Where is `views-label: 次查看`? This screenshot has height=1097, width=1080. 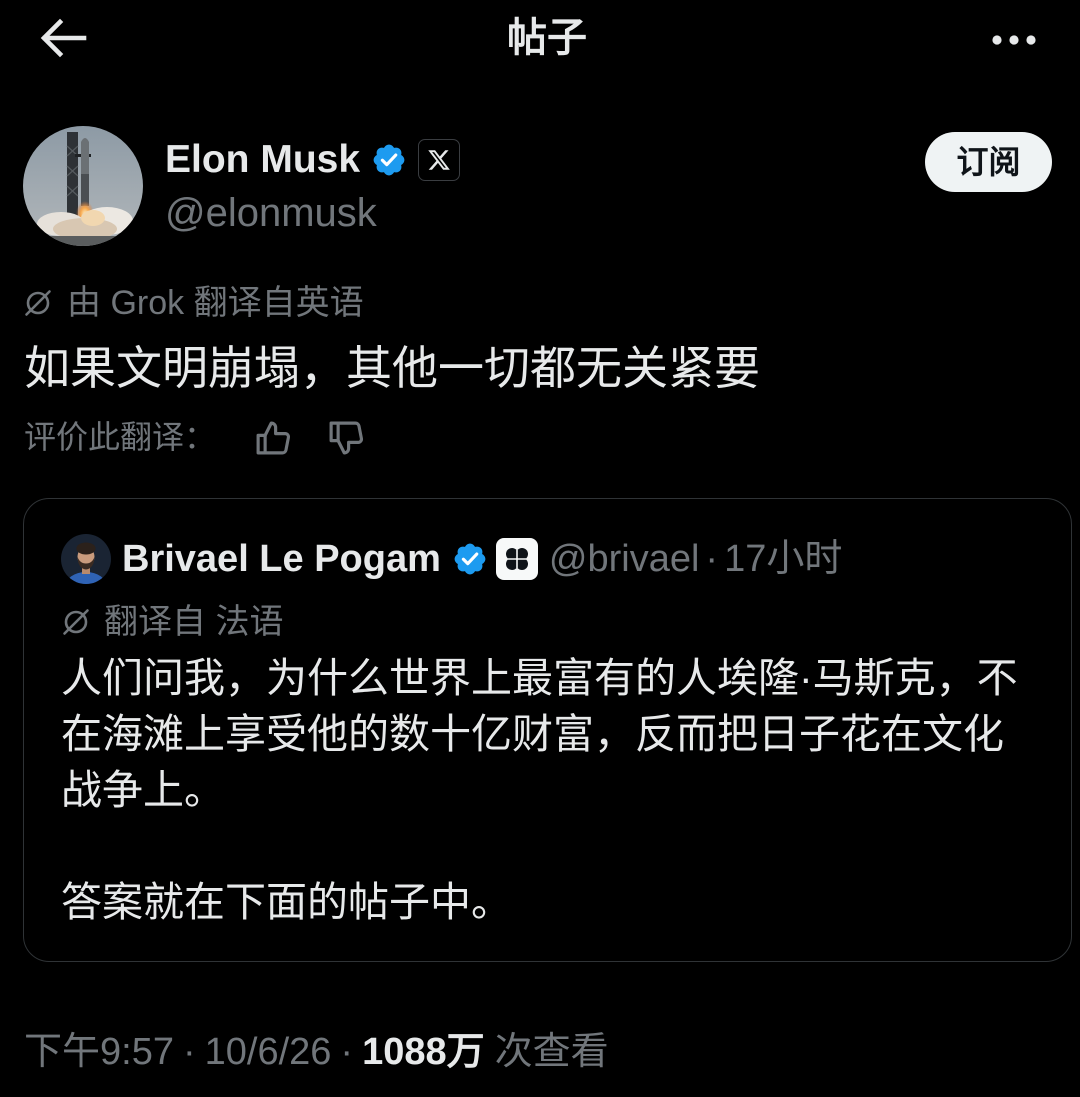
views-label: 次查看 is located at coordinates (551, 1052).